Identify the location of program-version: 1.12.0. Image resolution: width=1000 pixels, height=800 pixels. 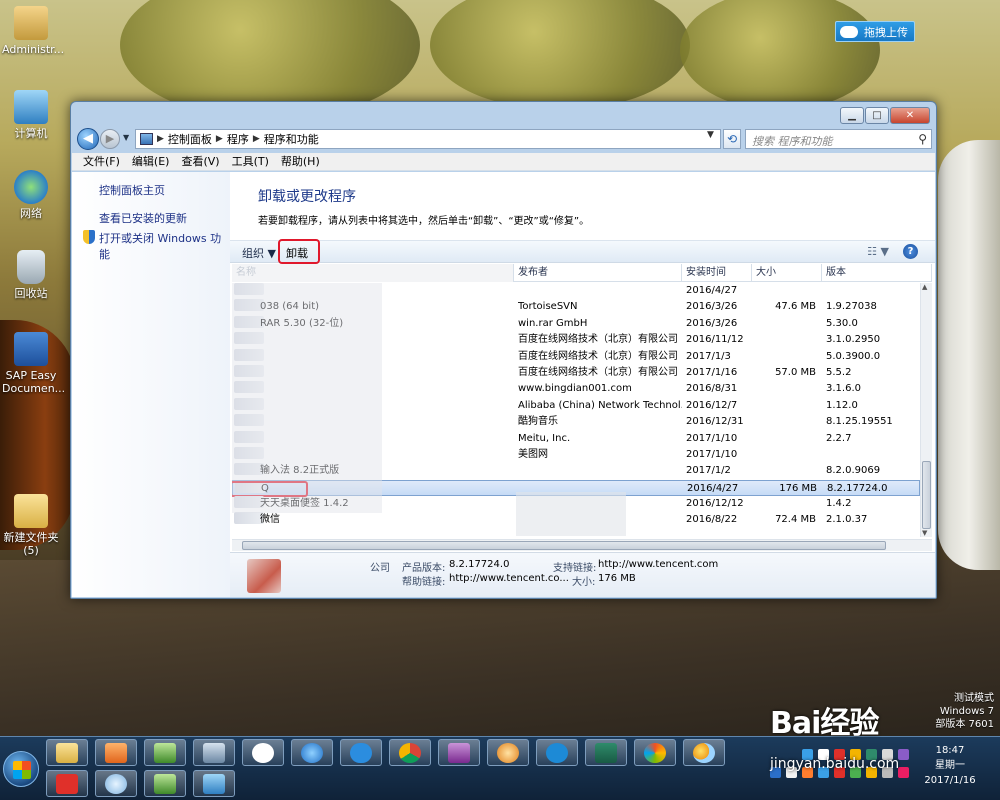
(842, 405).